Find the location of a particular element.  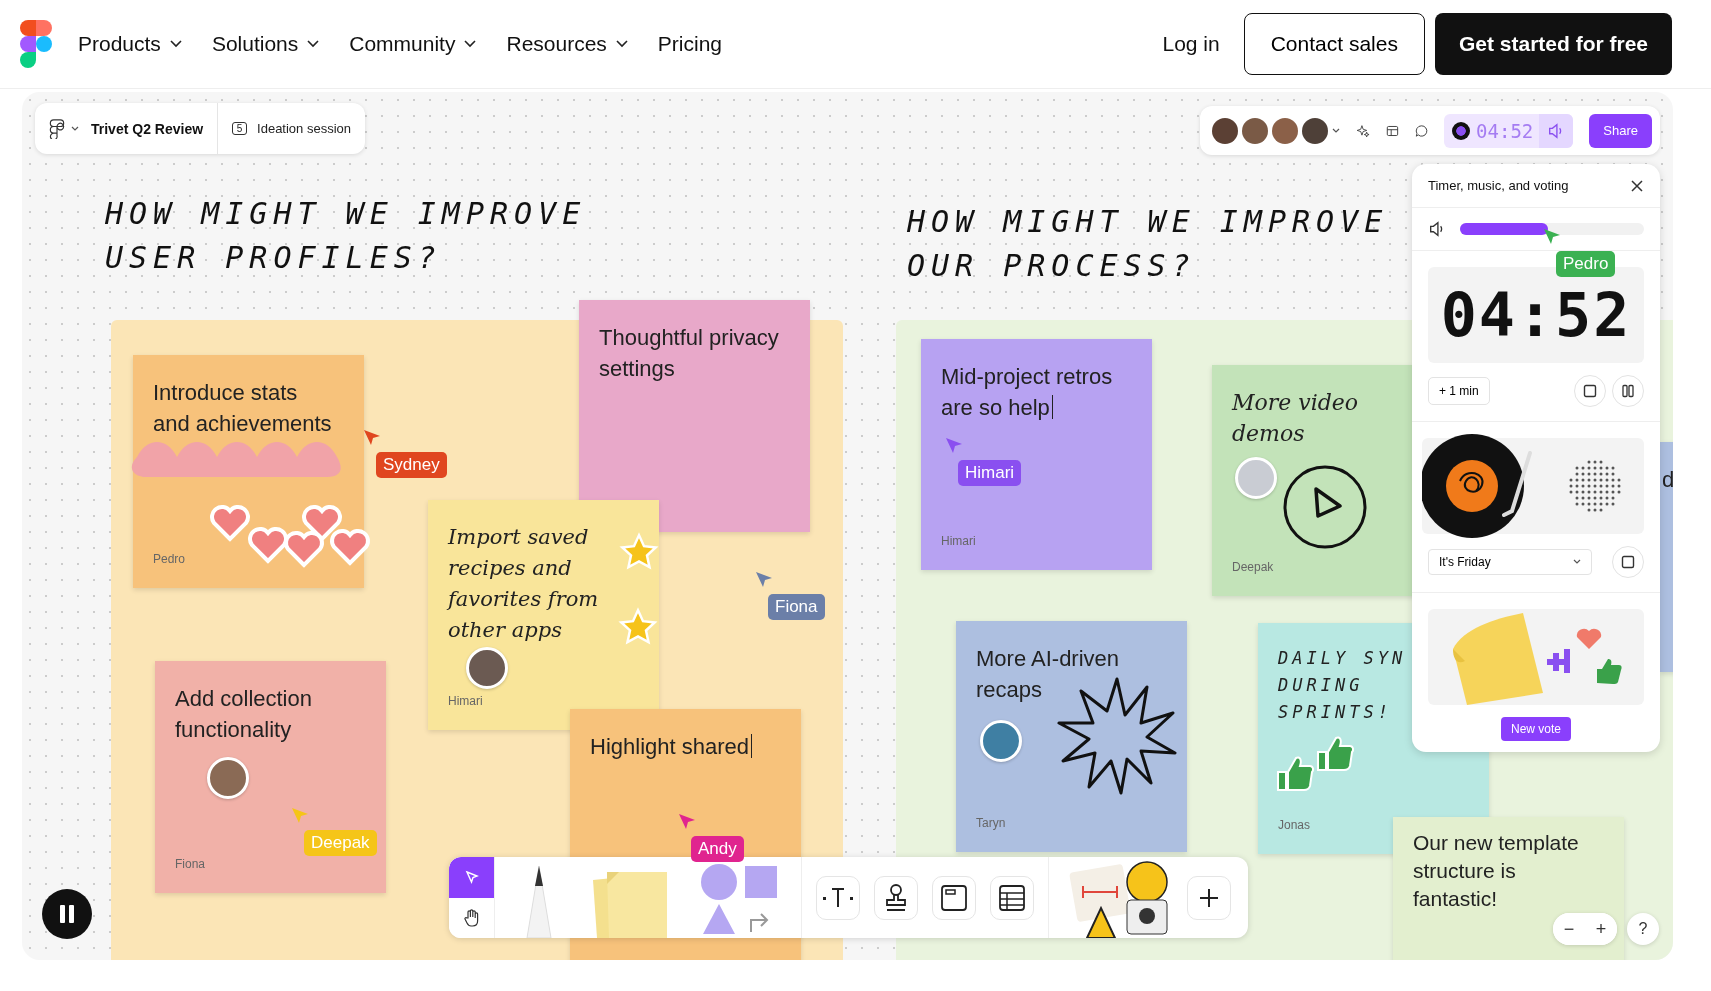

note-text: Highlight shared is located at coordinates (685, 746).